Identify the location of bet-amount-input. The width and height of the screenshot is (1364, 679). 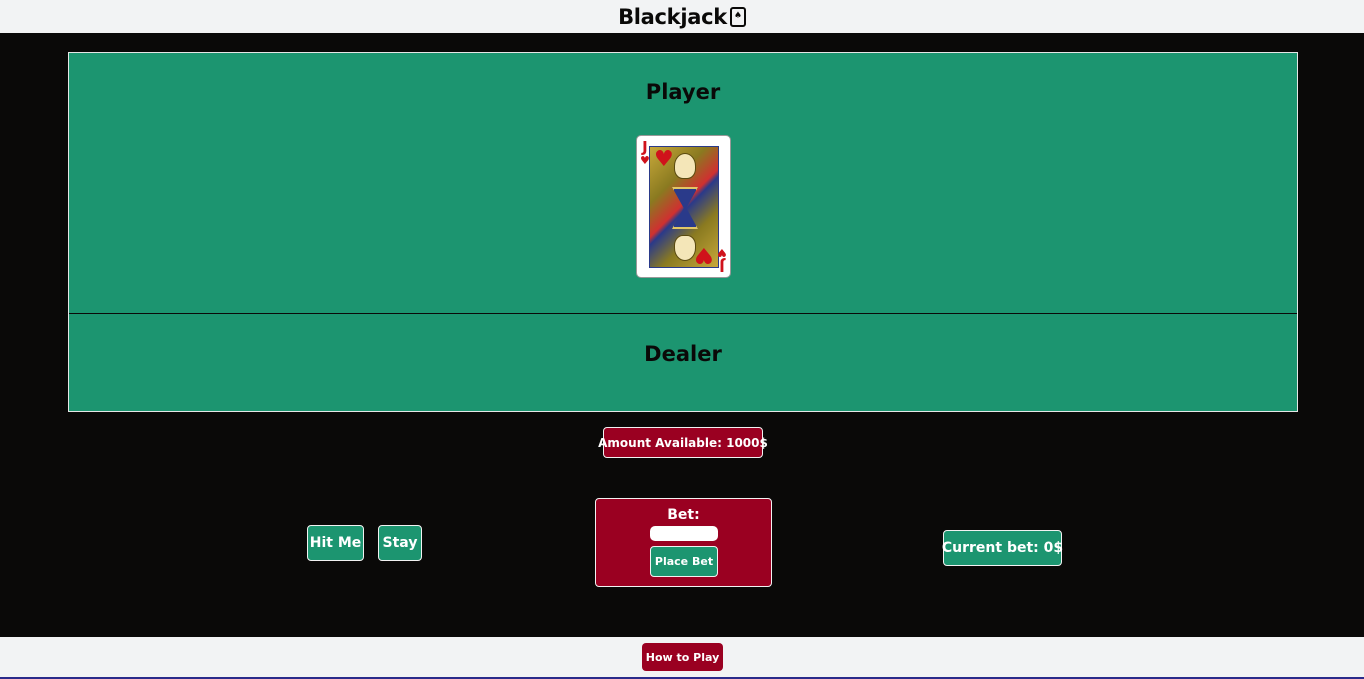
(684, 533).